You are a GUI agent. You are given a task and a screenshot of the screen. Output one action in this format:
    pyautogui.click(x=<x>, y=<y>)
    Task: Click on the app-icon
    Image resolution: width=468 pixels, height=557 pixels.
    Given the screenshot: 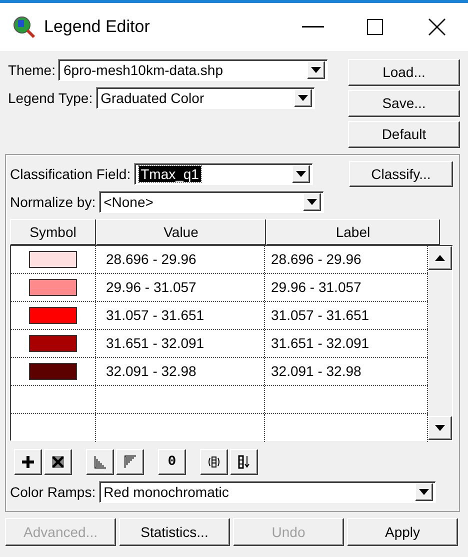 What is the action you would take?
    pyautogui.click(x=24, y=27)
    